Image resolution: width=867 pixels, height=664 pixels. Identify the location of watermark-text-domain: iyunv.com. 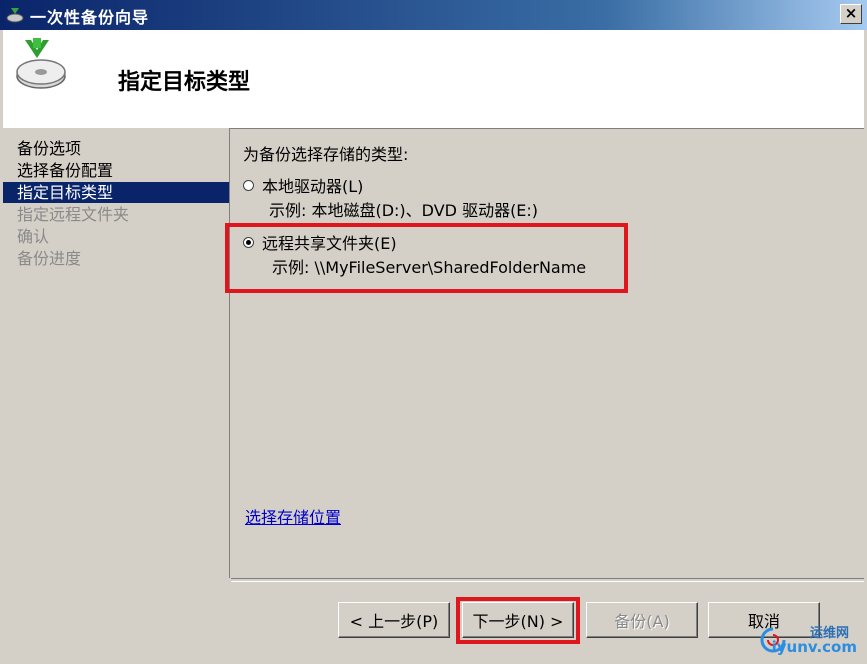
(814, 647).